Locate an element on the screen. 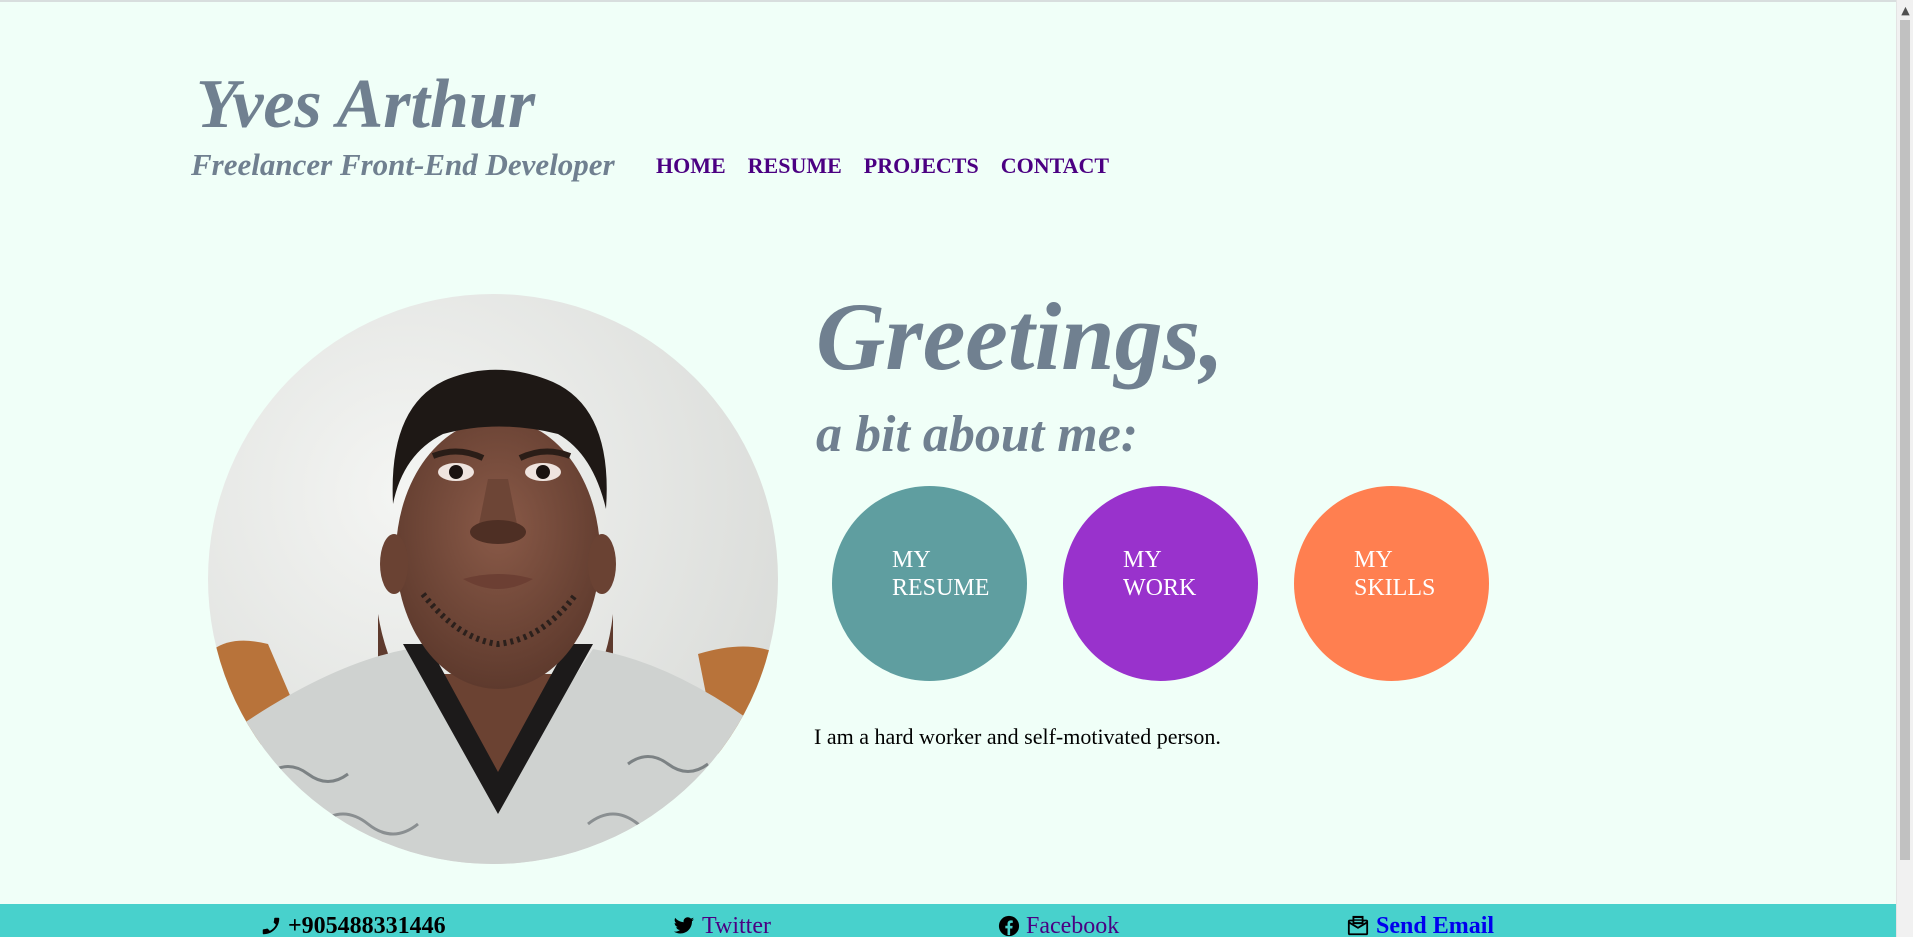 The width and height of the screenshot is (1913, 937). site-subtitle: Freelancer Front-End Developer is located at coordinates (403, 164).